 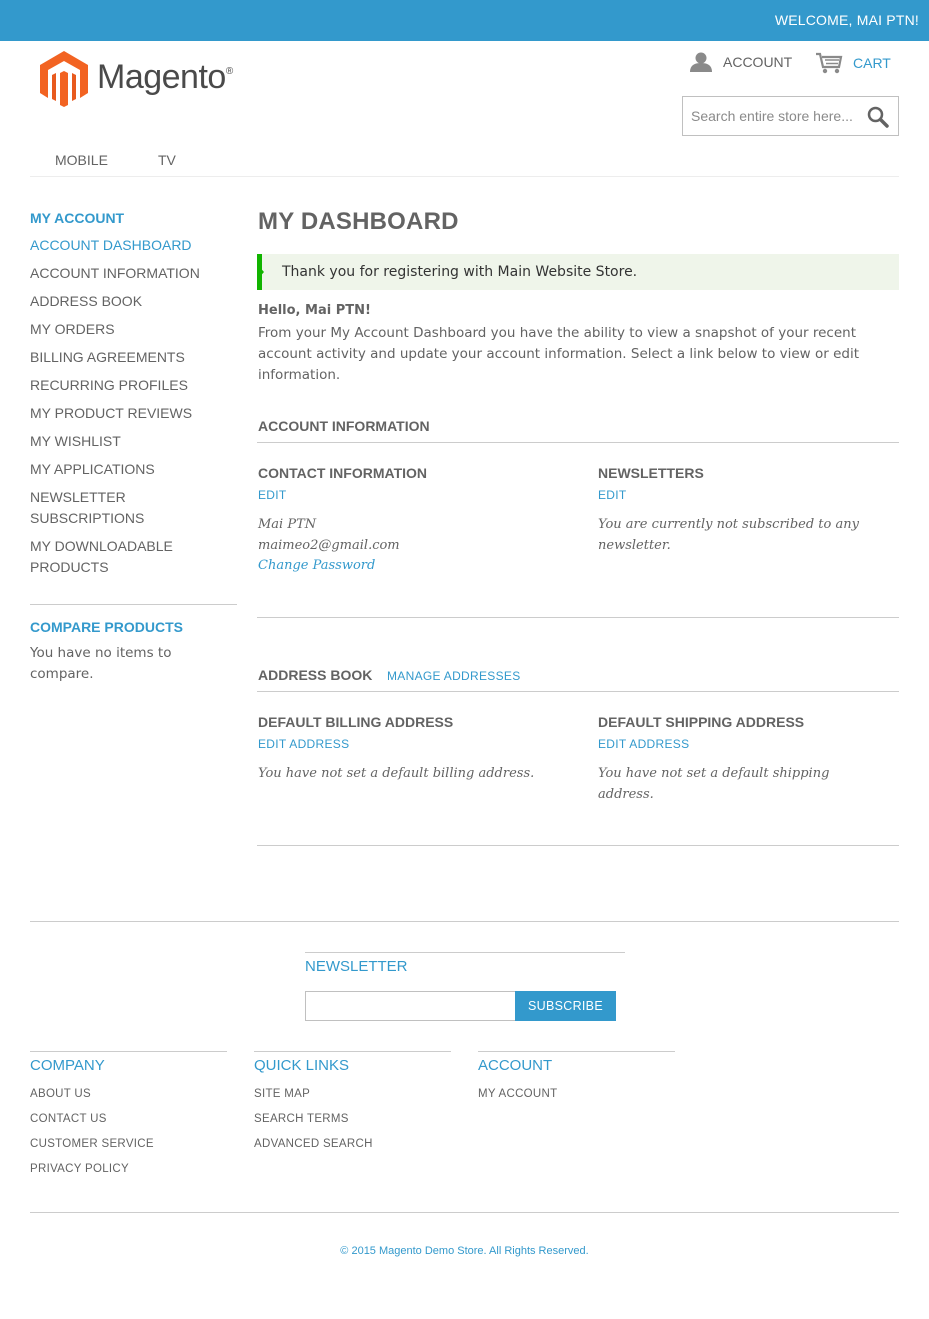 What do you see at coordinates (111, 413) in the screenshot?
I see `sidebar-item-product-reviews: MY PRODUCT REVIEWS` at bounding box center [111, 413].